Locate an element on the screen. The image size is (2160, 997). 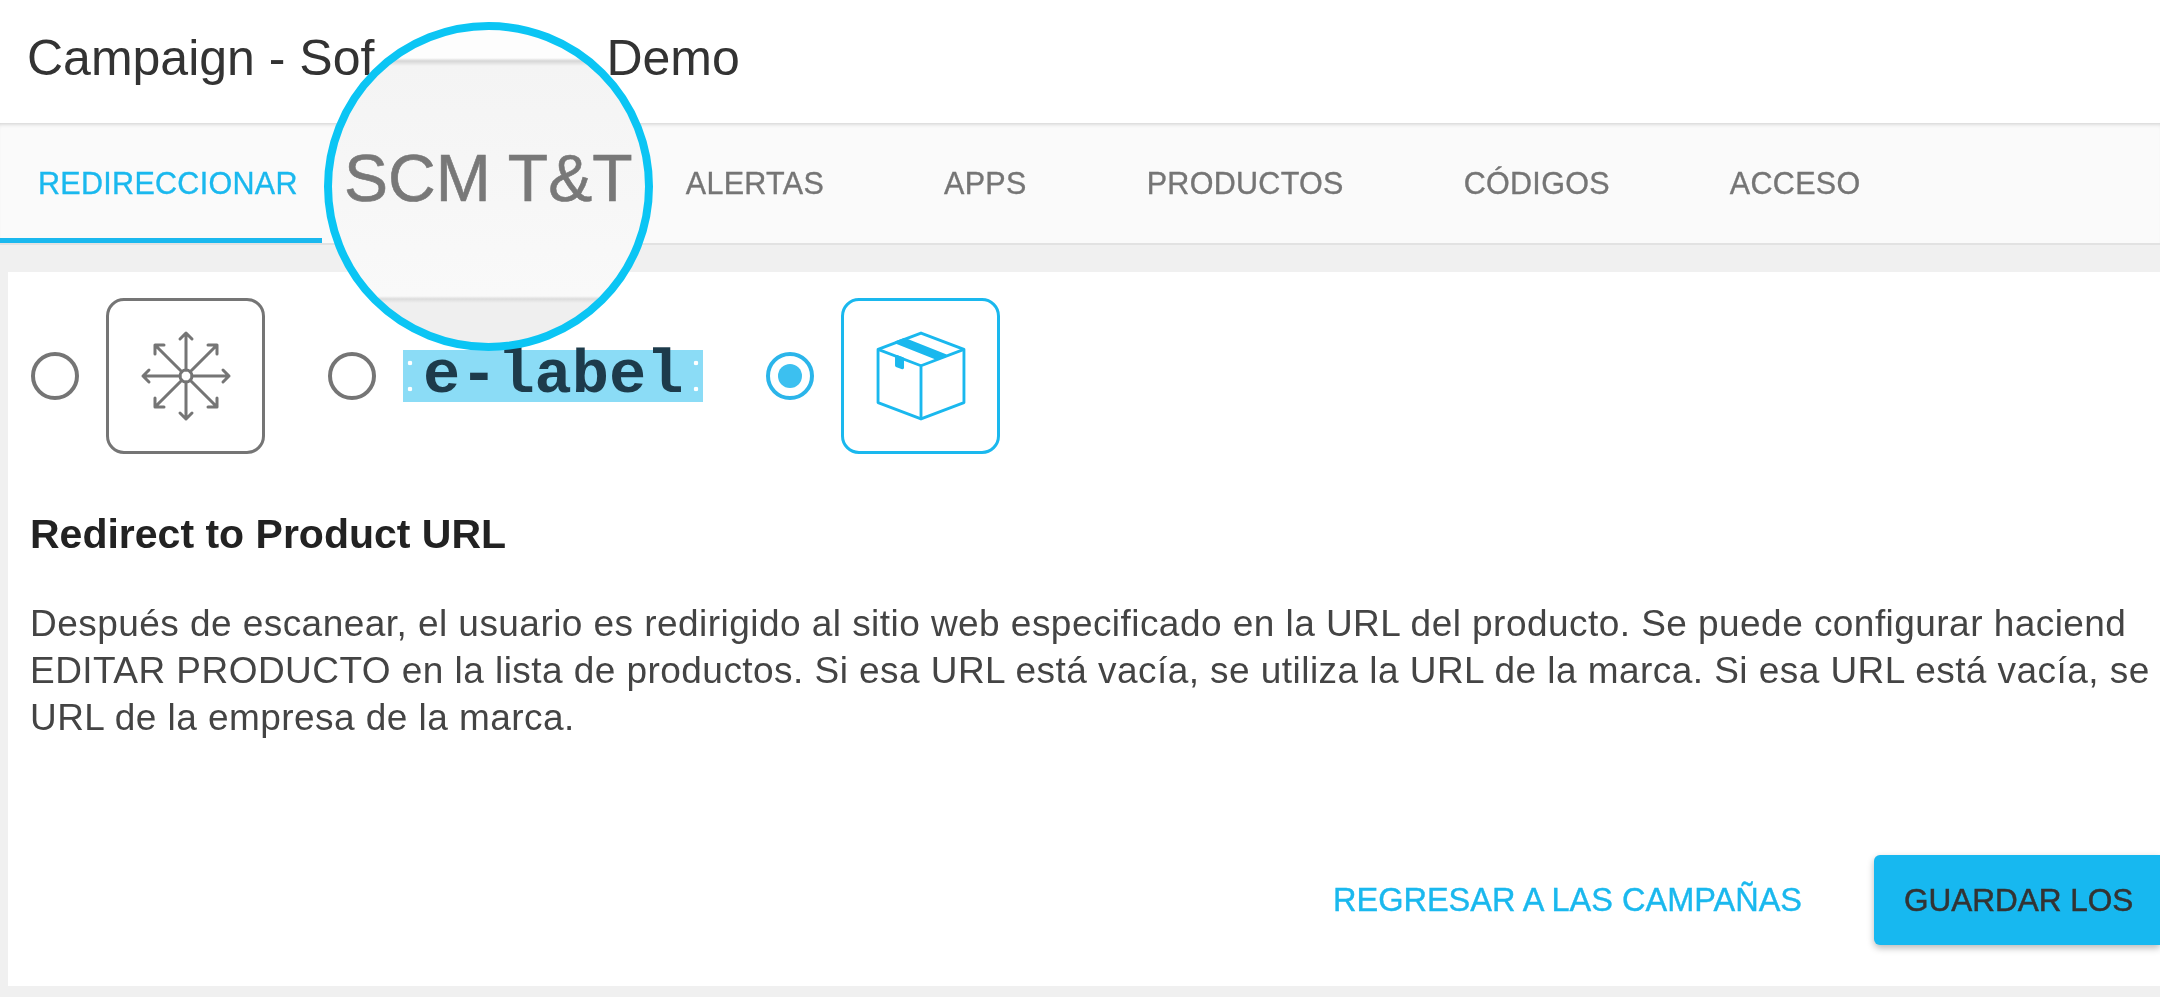
arrows-icon is located at coordinates (185, 376).